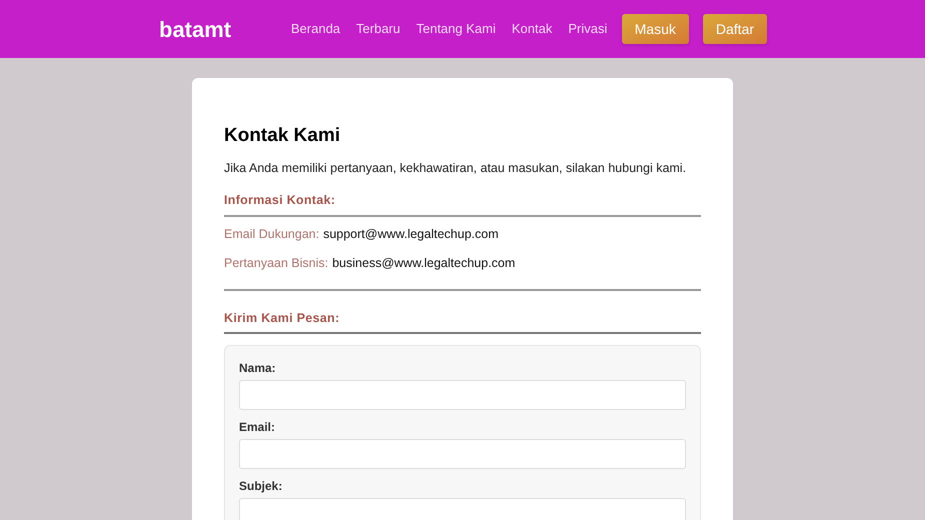  Describe the element at coordinates (424, 263) in the screenshot. I see `contact-email: business@www.legaltechup.com` at that location.